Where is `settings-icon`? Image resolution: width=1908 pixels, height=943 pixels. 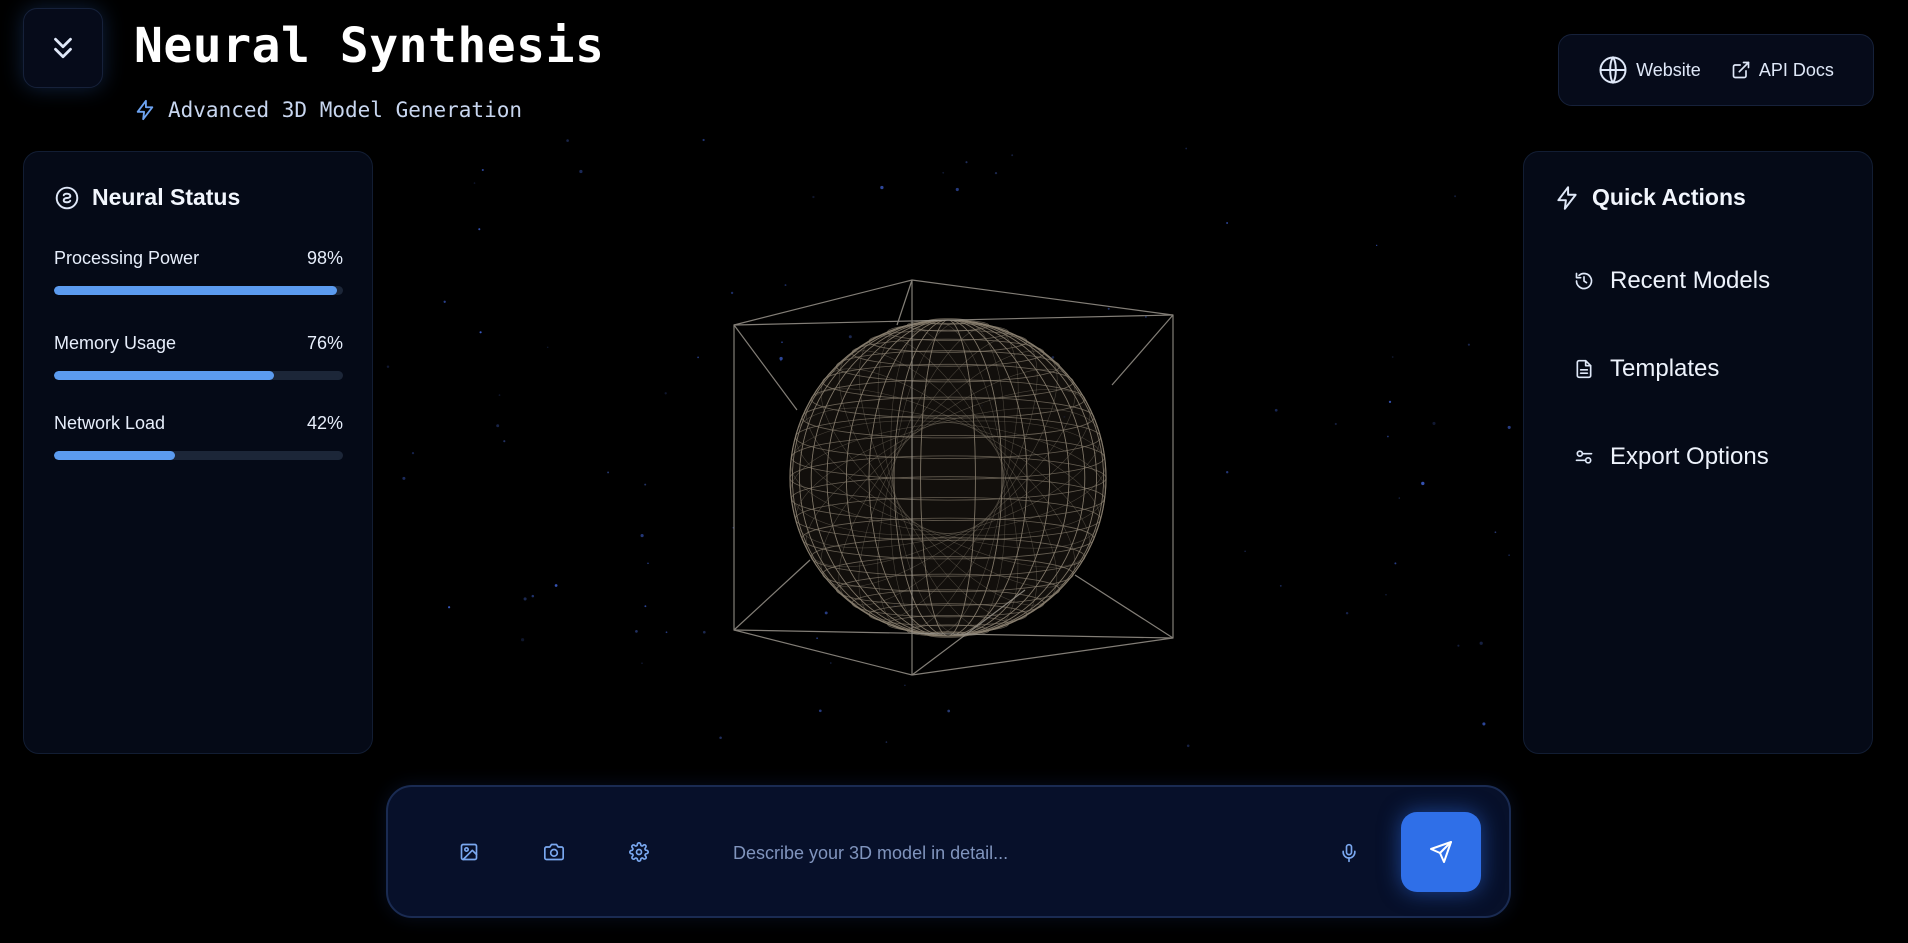
settings-icon is located at coordinates (639, 852).